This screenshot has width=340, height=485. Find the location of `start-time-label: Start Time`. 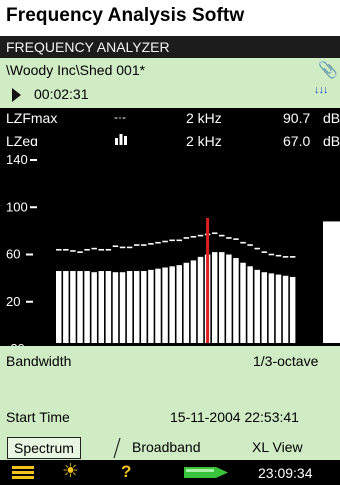

start-time-label: Start Time is located at coordinates (38, 417).